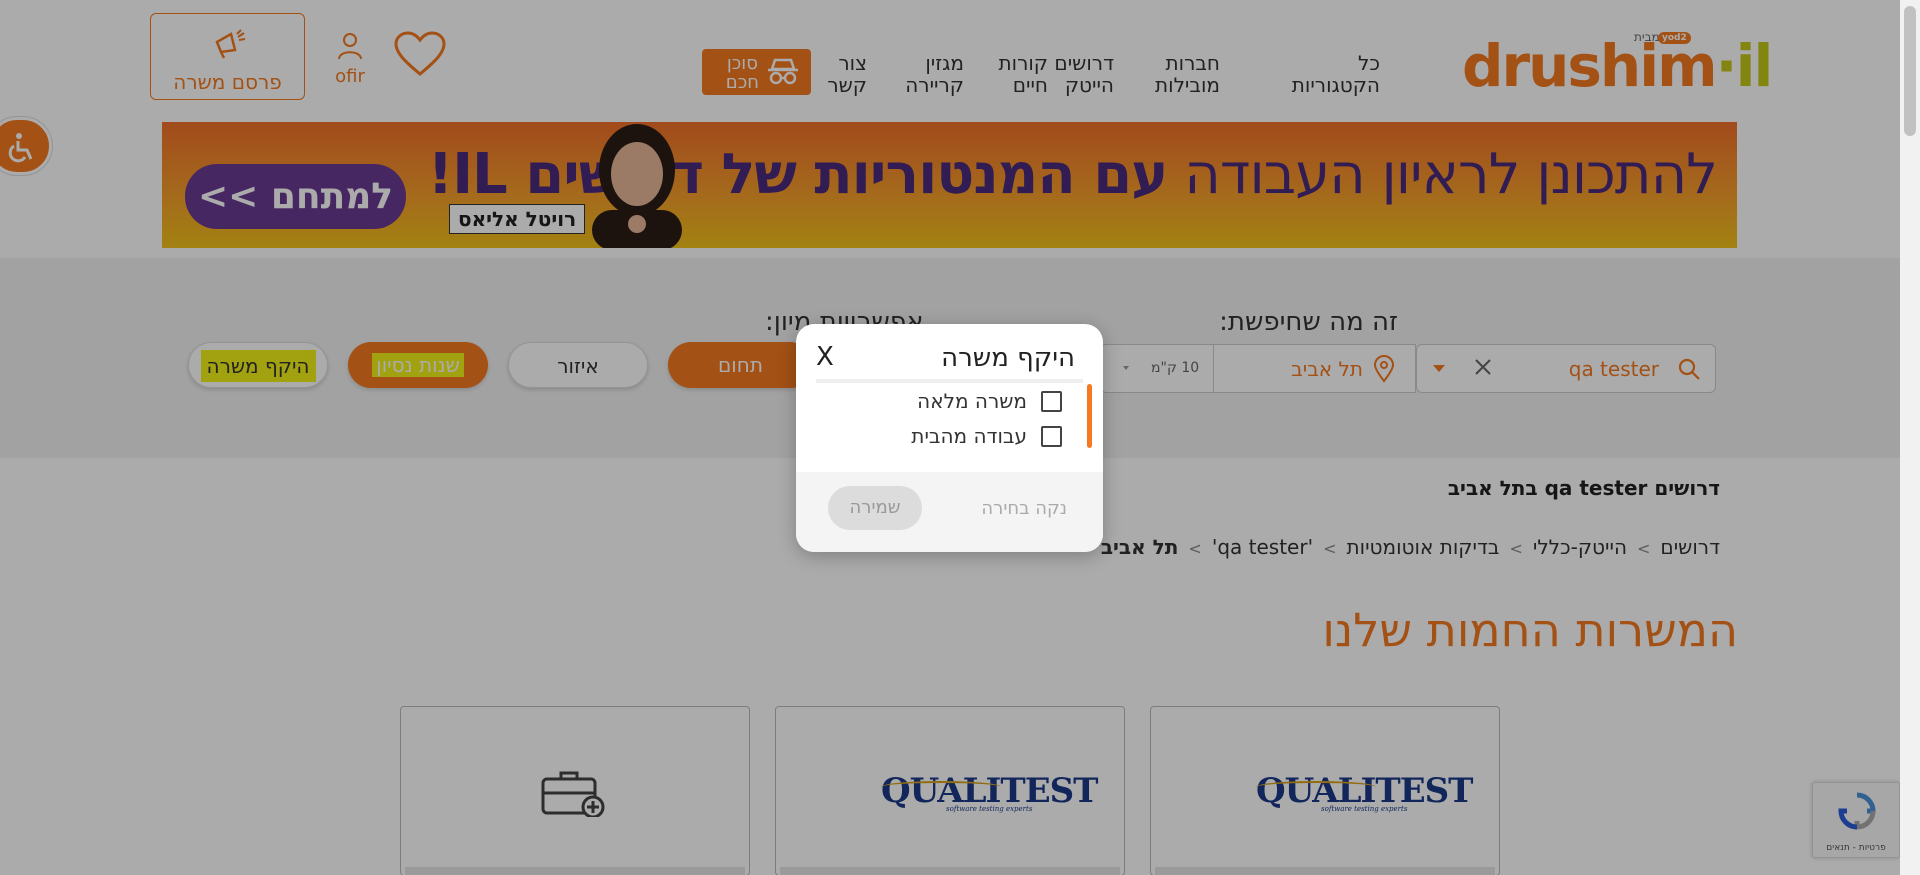  I want to click on close-icon: X, so click(825, 357).